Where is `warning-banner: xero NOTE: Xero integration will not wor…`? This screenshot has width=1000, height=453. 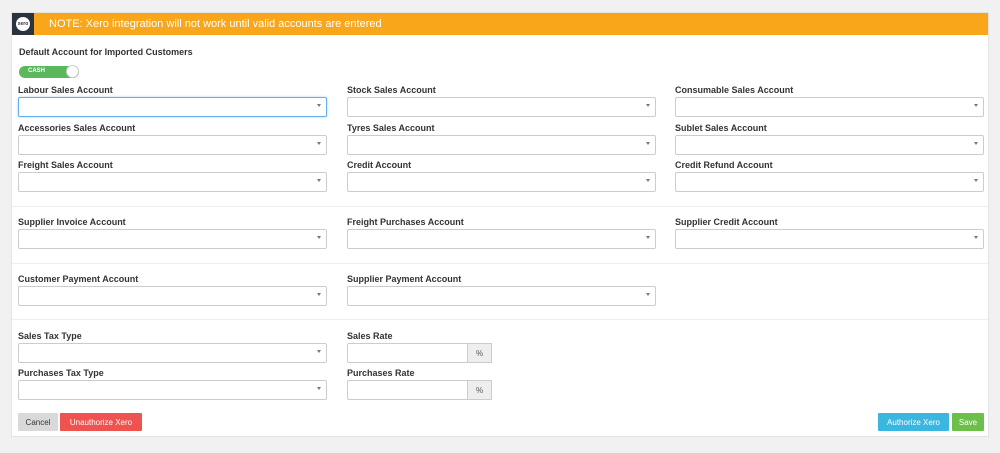
warning-banner: xero NOTE: Xero integration will not wor… is located at coordinates (500, 24).